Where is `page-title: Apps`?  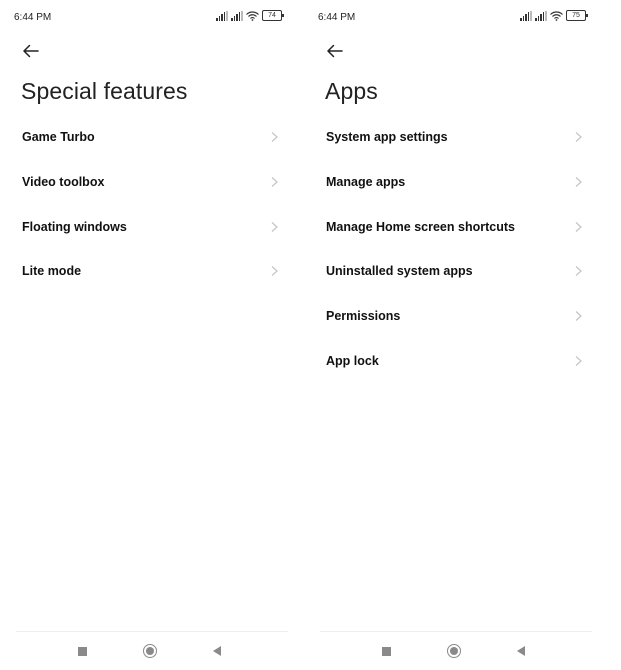
page-title: Apps is located at coordinates (351, 91).